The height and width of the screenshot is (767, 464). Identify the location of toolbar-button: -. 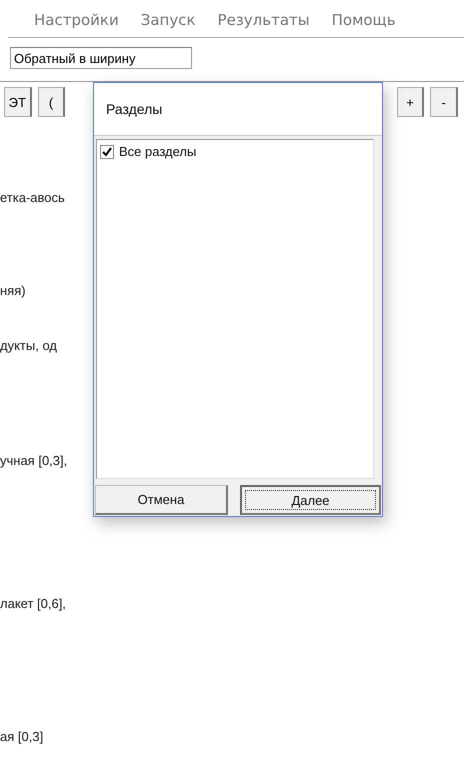
(444, 102).